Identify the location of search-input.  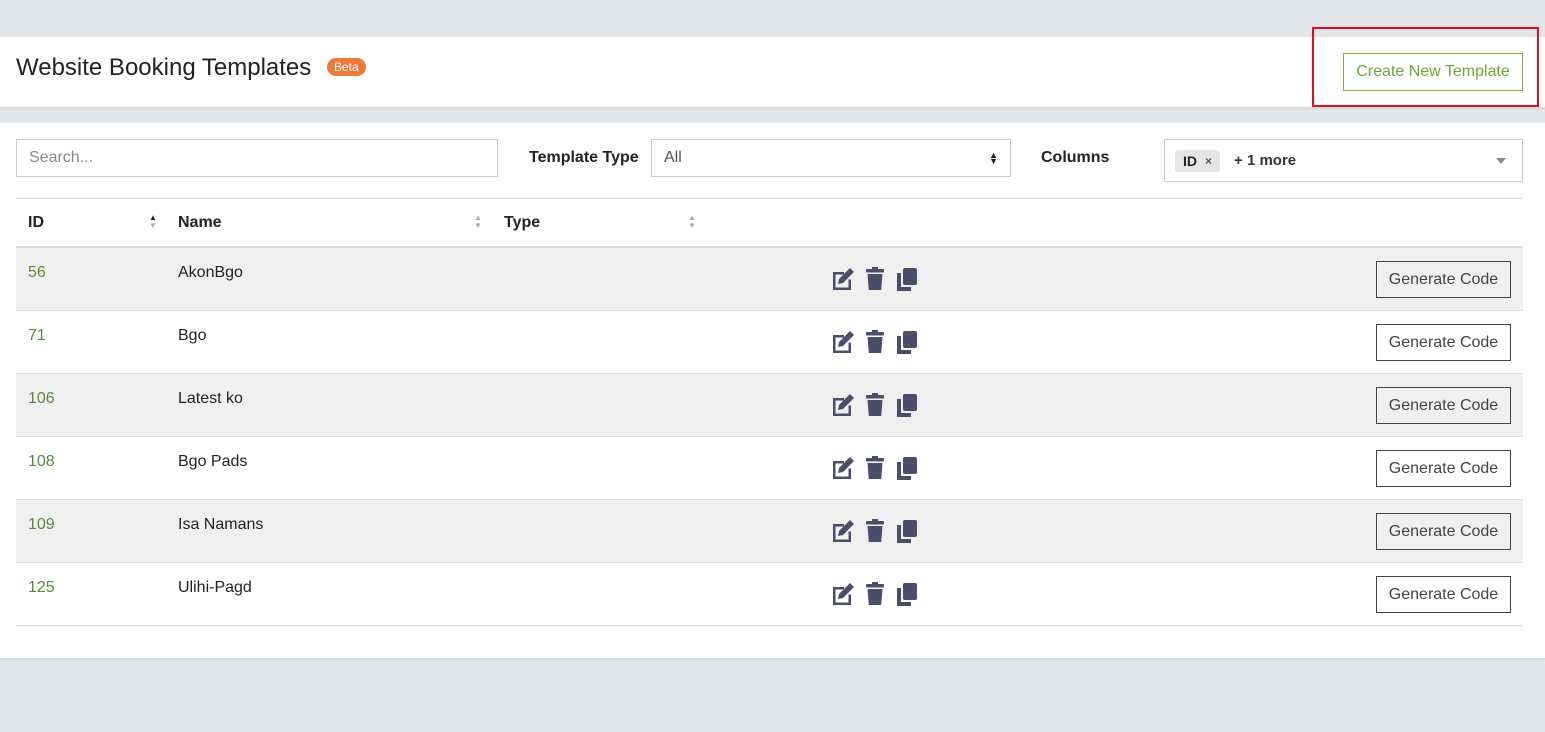
(257, 158).